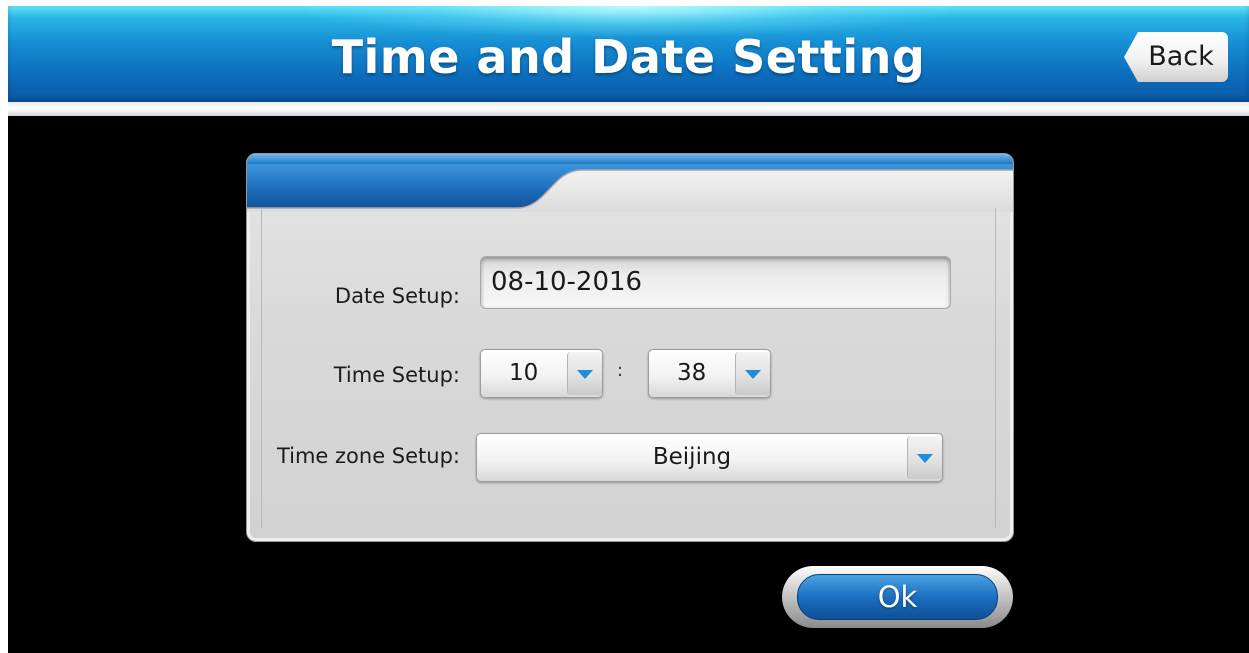  What do you see at coordinates (628, 109) in the screenshot?
I see `title-bar-divider` at bounding box center [628, 109].